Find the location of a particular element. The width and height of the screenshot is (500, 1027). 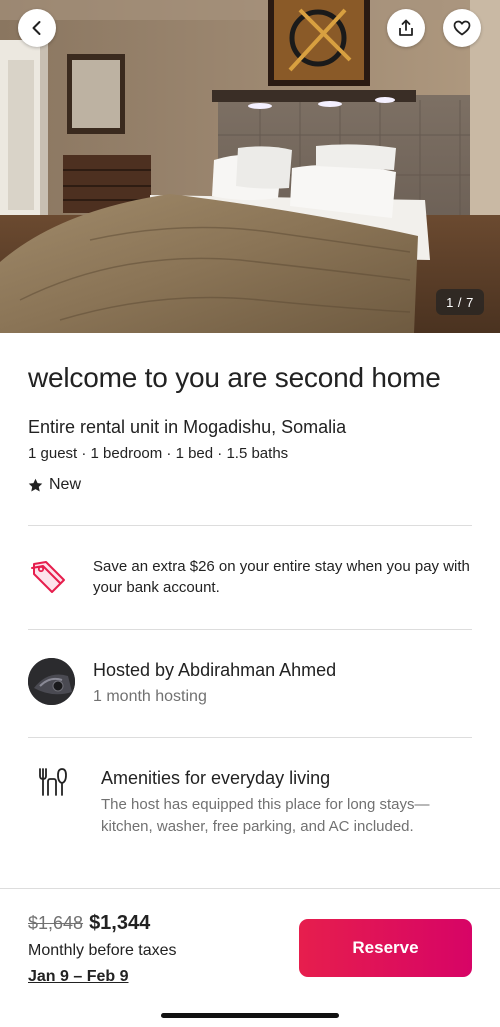

price-note: Monthly before taxes is located at coordinates (102, 950).